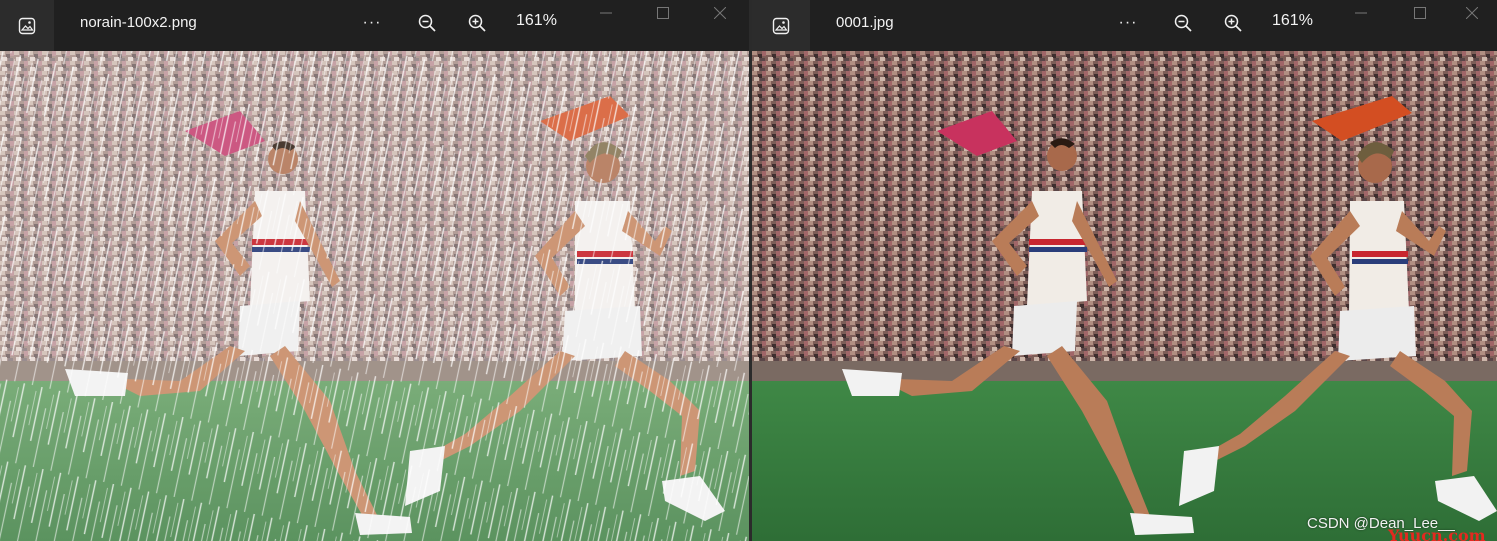  I want to click on left-app-icon, so click(27, 25).